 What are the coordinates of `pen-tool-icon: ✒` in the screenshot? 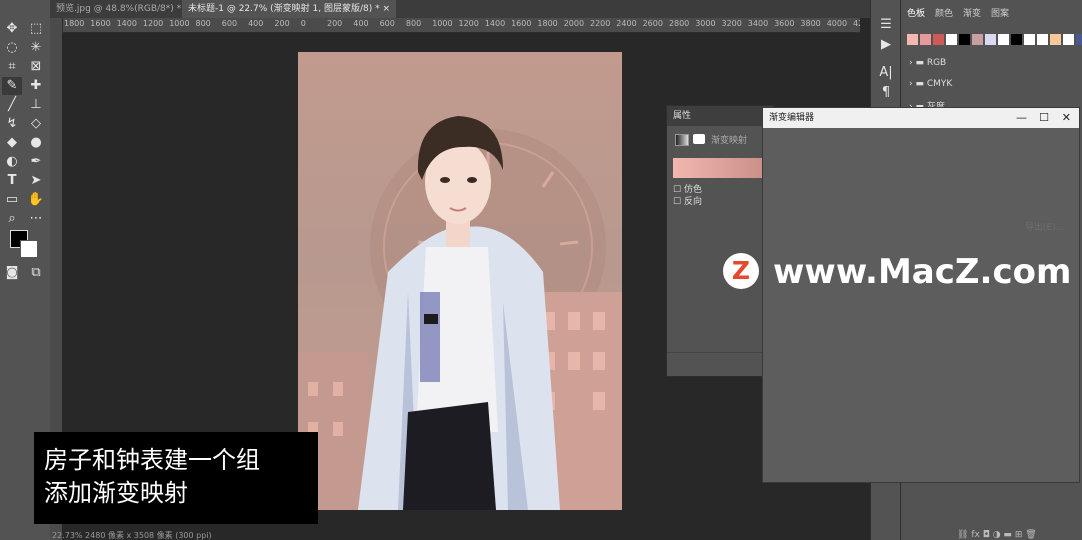 It's located at (36, 162).